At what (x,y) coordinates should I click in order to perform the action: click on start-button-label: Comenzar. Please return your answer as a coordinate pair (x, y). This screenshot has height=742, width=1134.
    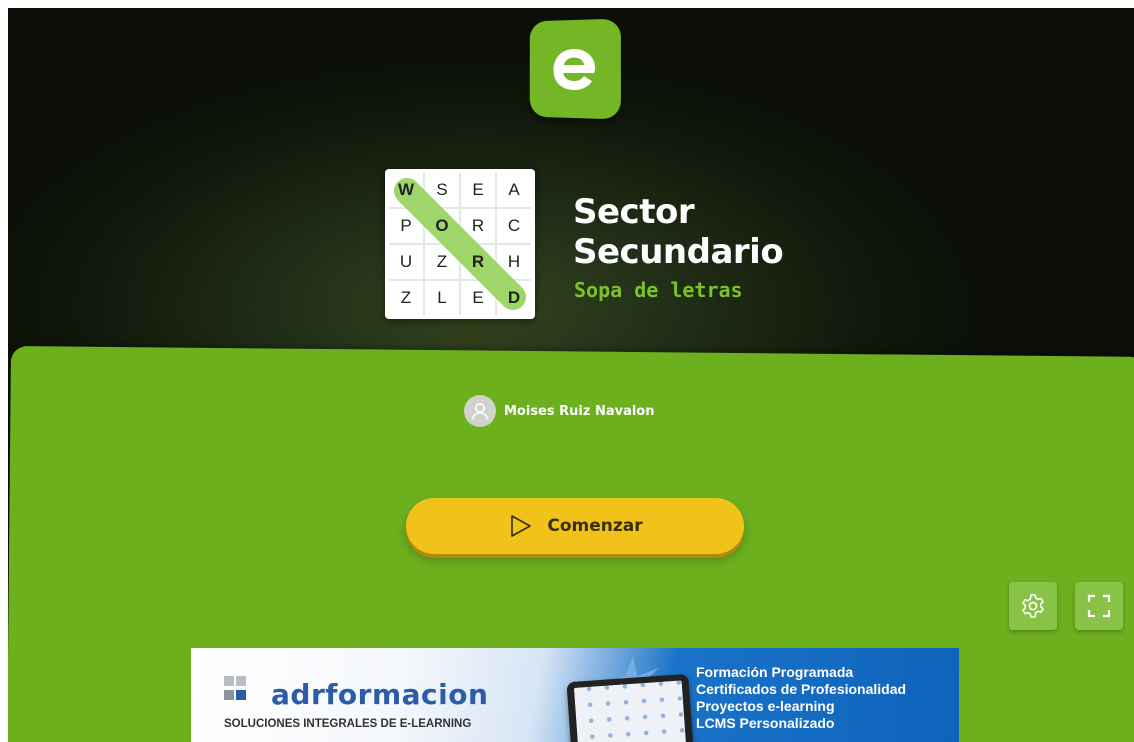
    Looking at the image, I should click on (595, 526).